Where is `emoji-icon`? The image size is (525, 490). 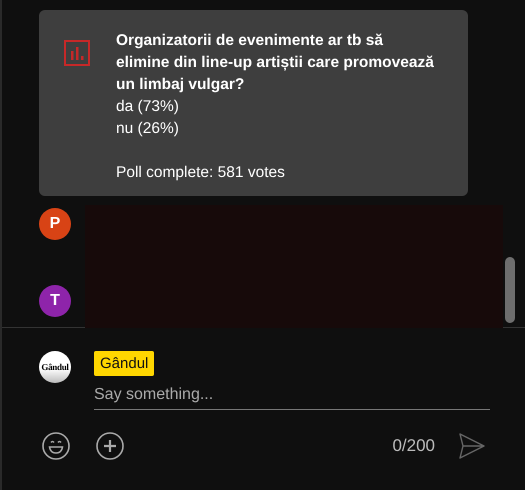
emoji-icon is located at coordinates (56, 446).